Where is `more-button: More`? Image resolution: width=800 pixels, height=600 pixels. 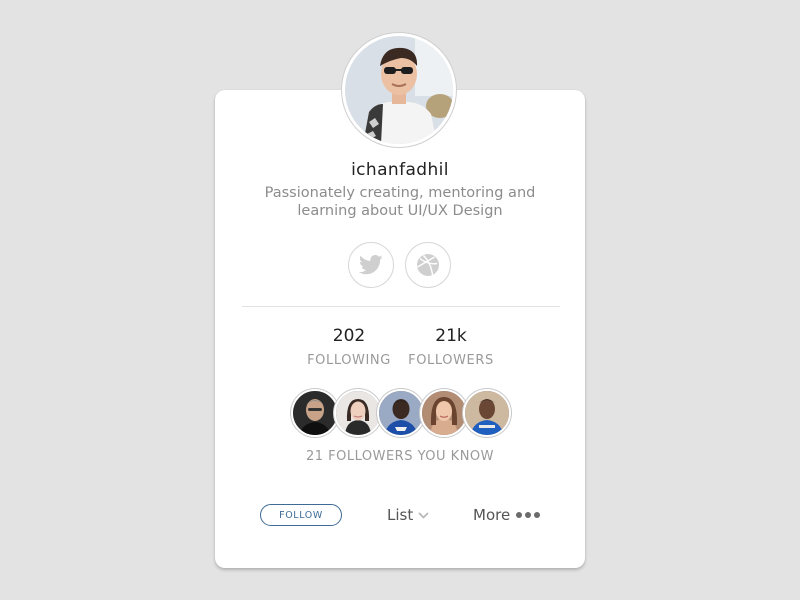
more-button: More is located at coordinates (507, 515).